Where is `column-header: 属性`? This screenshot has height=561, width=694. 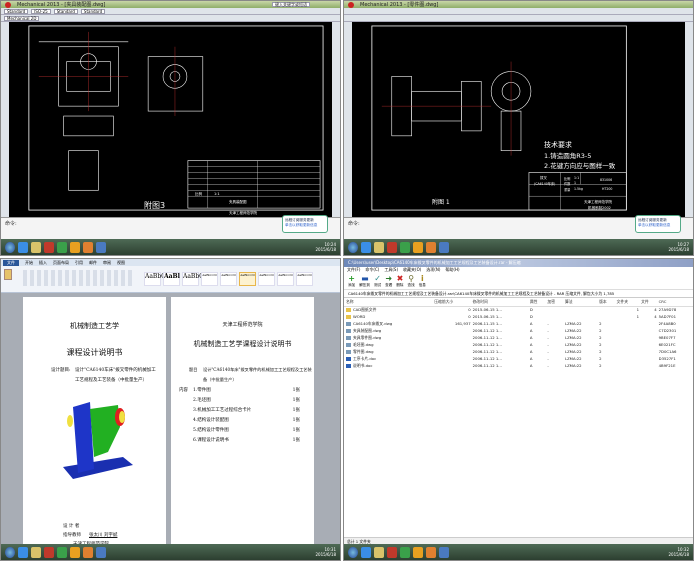
column-header: 属性 is located at coordinates (536, 302).